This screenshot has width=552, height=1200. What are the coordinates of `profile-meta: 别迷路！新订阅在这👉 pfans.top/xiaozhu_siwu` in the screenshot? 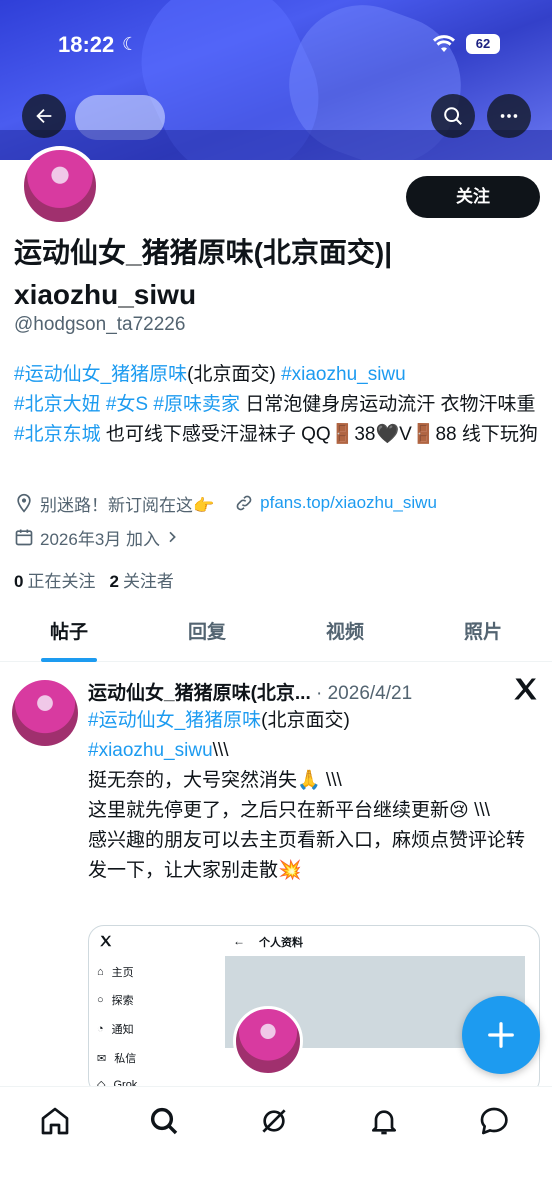 It's located at (225, 503).